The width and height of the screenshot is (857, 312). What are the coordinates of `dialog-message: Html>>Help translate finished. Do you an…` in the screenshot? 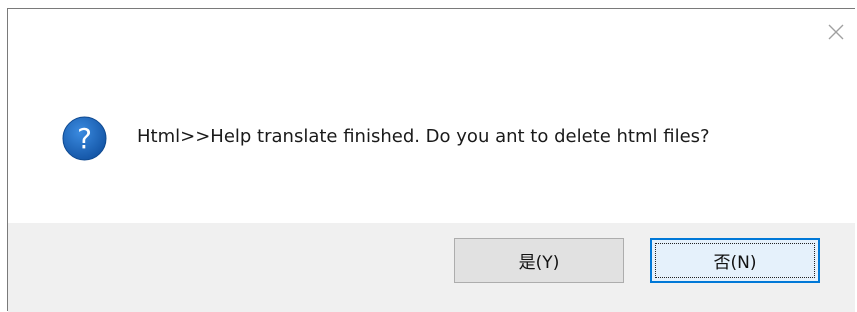 It's located at (423, 136).